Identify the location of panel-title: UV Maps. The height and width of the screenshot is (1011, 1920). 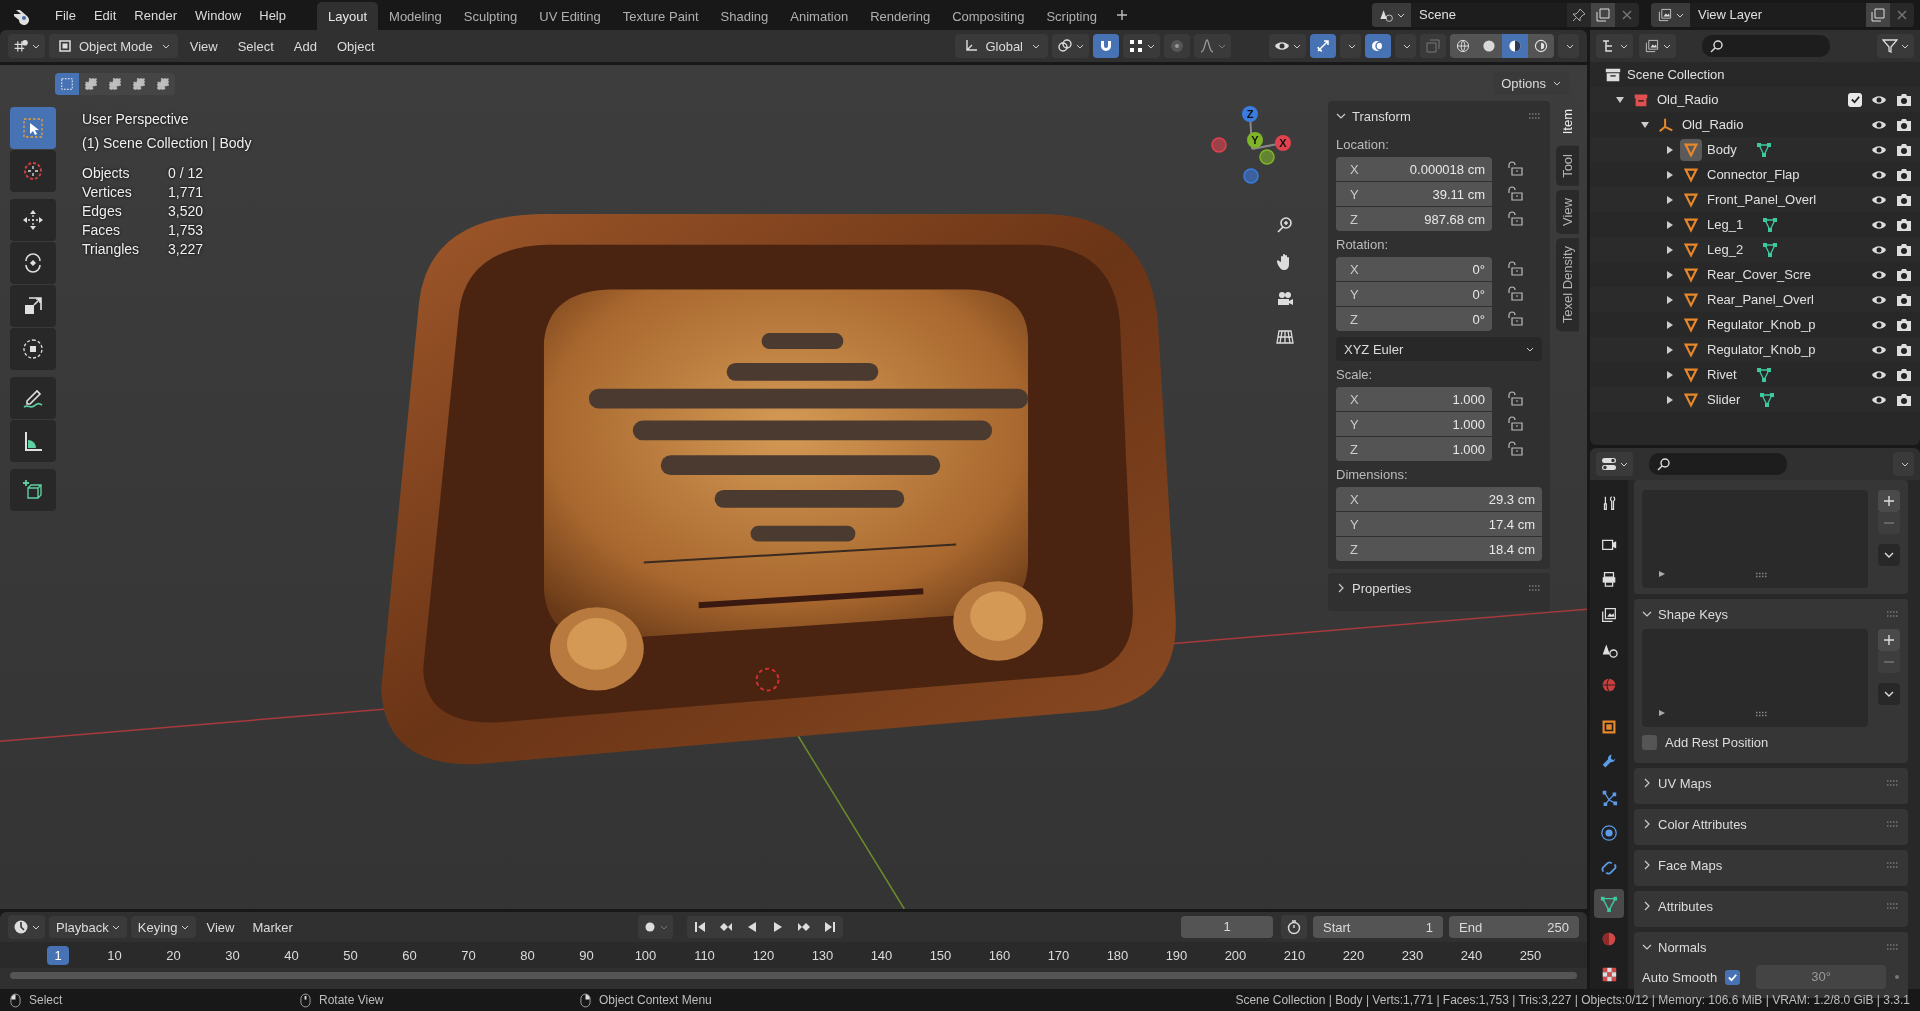
(1685, 783).